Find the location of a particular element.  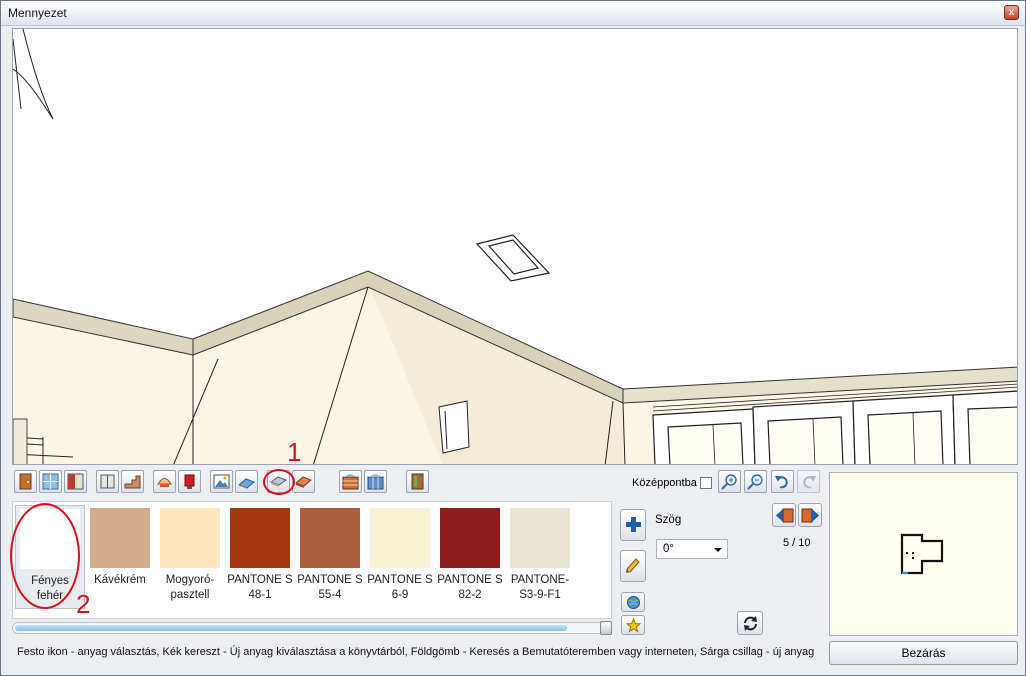

swatch-item: PANTONE S 48-1 is located at coordinates (260, 555).